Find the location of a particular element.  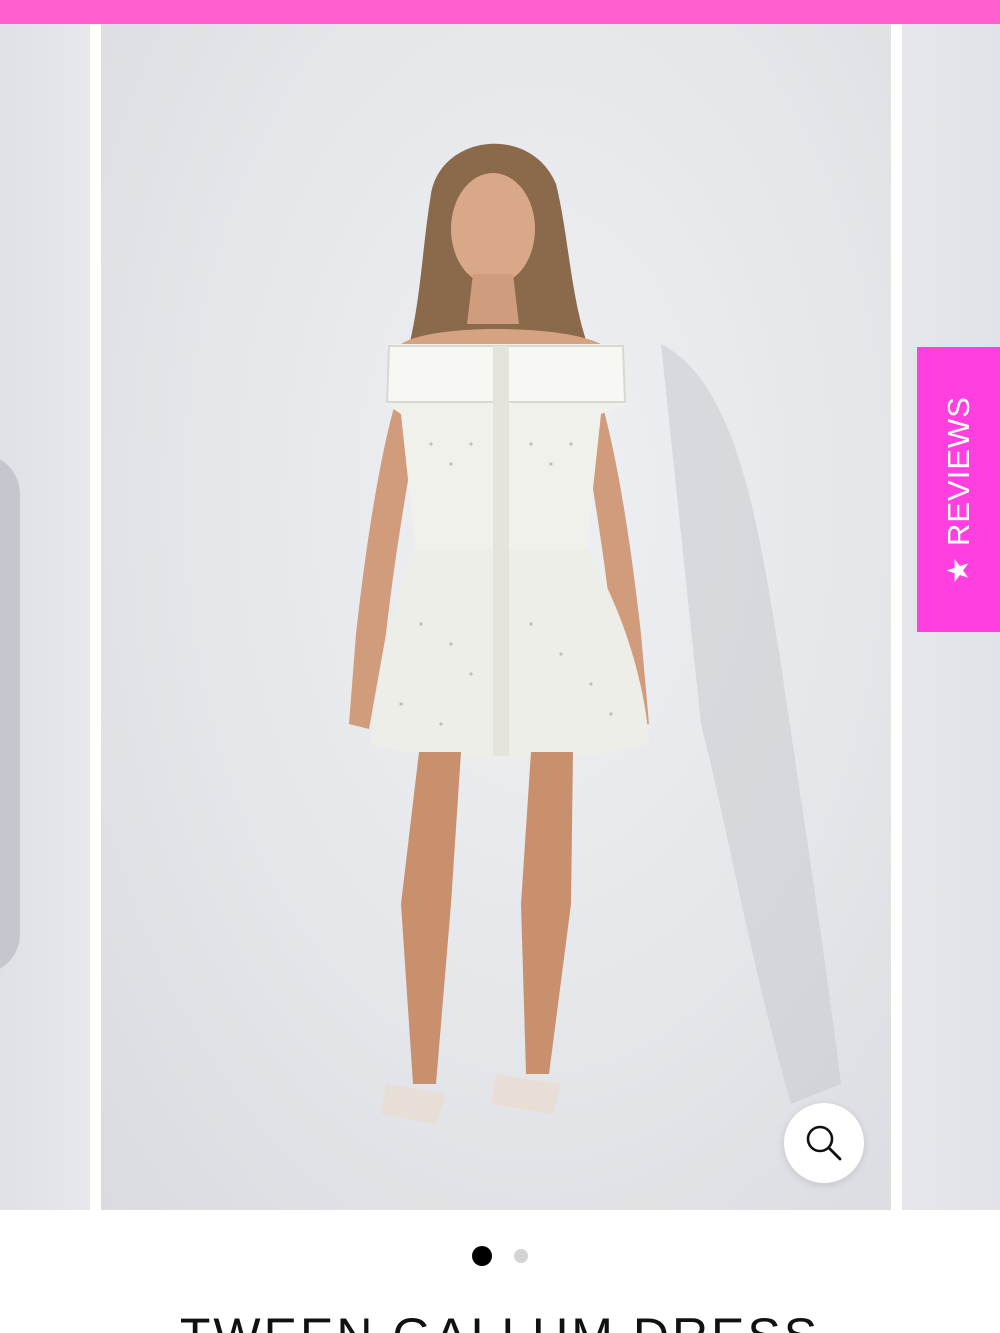

reviews-tab-label: REVIEWS is located at coordinates (958, 470).